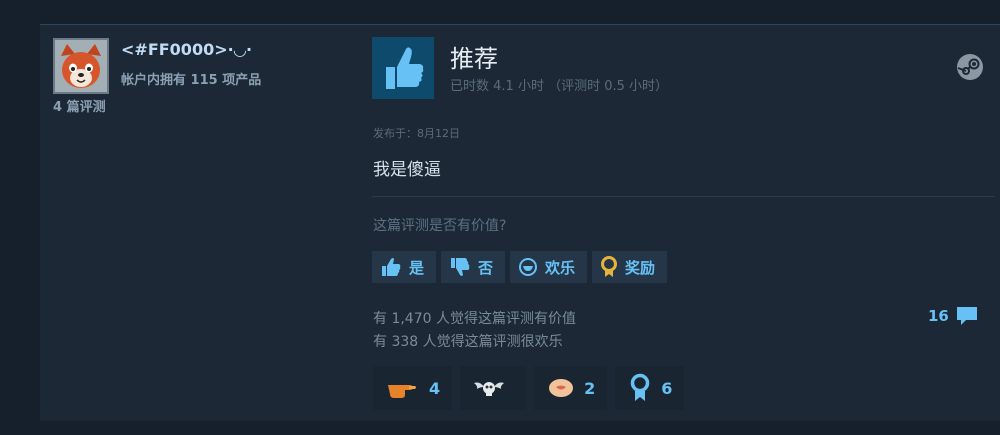 This screenshot has height=435, width=1000. I want to click on award-label: 奖励, so click(640, 267).